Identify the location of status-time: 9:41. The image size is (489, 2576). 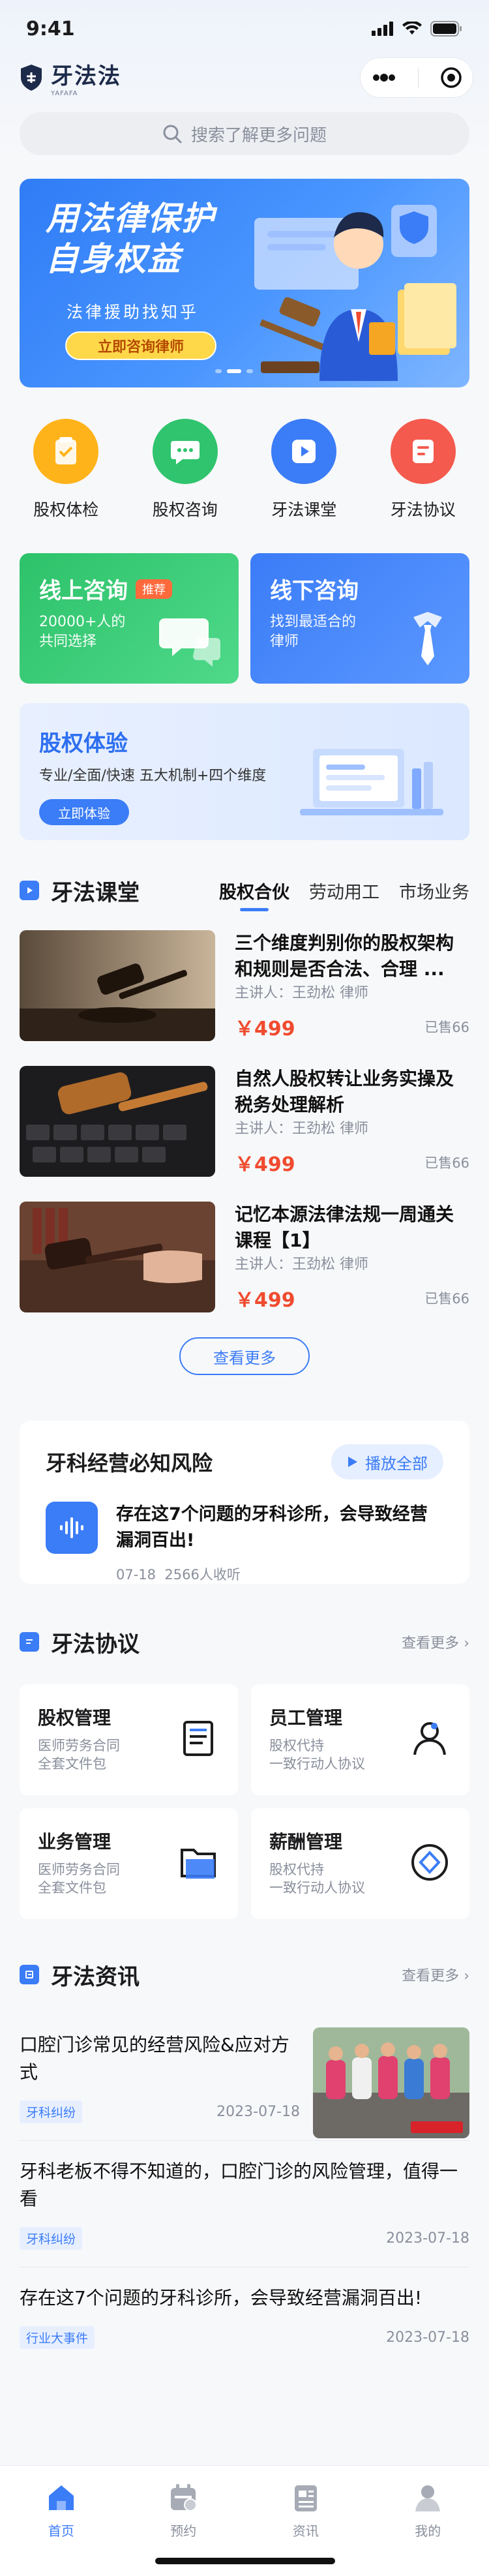
(51, 29).